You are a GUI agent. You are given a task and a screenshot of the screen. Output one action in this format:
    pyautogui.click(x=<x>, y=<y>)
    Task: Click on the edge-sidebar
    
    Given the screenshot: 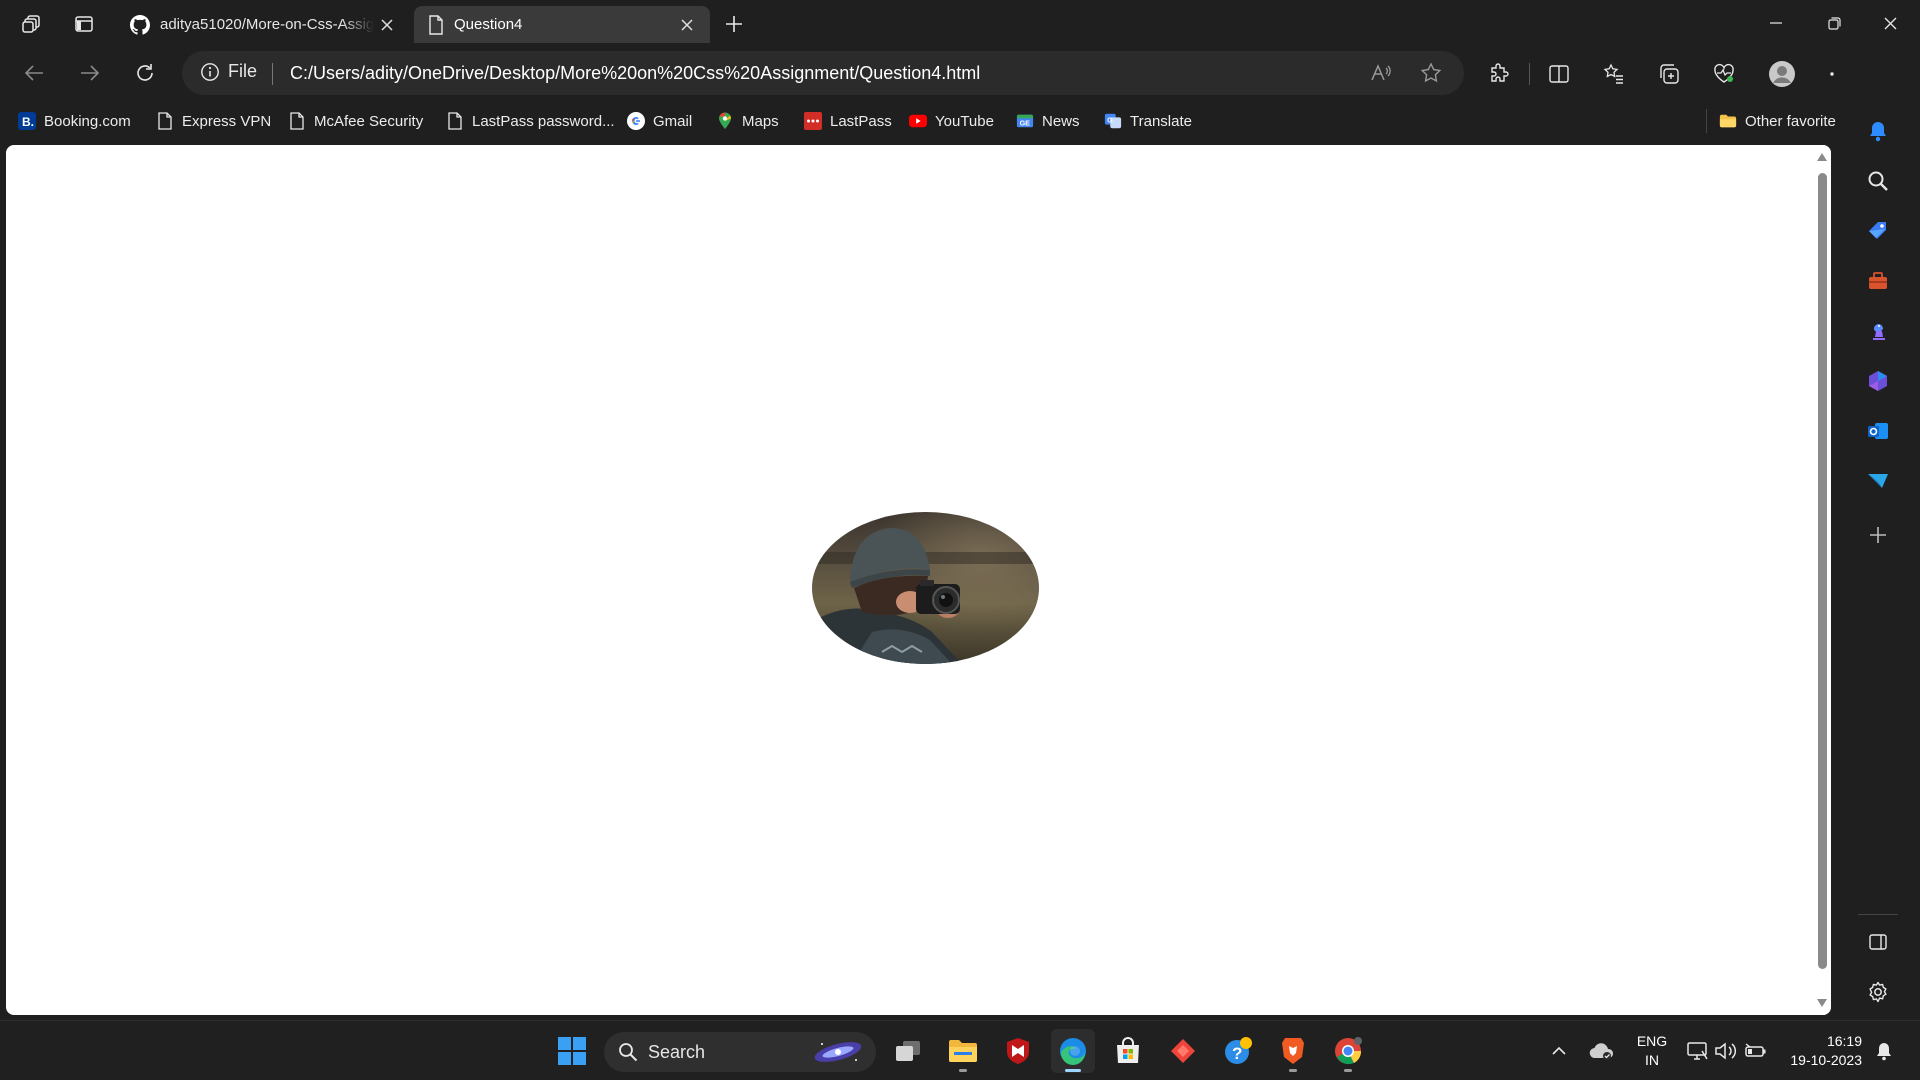 What is the action you would take?
    pyautogui.click(x=1878, y=532)
    